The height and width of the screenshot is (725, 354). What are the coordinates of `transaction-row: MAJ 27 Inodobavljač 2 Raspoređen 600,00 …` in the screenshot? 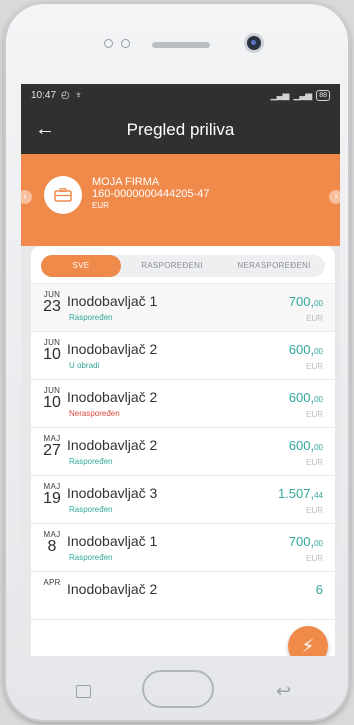 It's located at (183, 452).